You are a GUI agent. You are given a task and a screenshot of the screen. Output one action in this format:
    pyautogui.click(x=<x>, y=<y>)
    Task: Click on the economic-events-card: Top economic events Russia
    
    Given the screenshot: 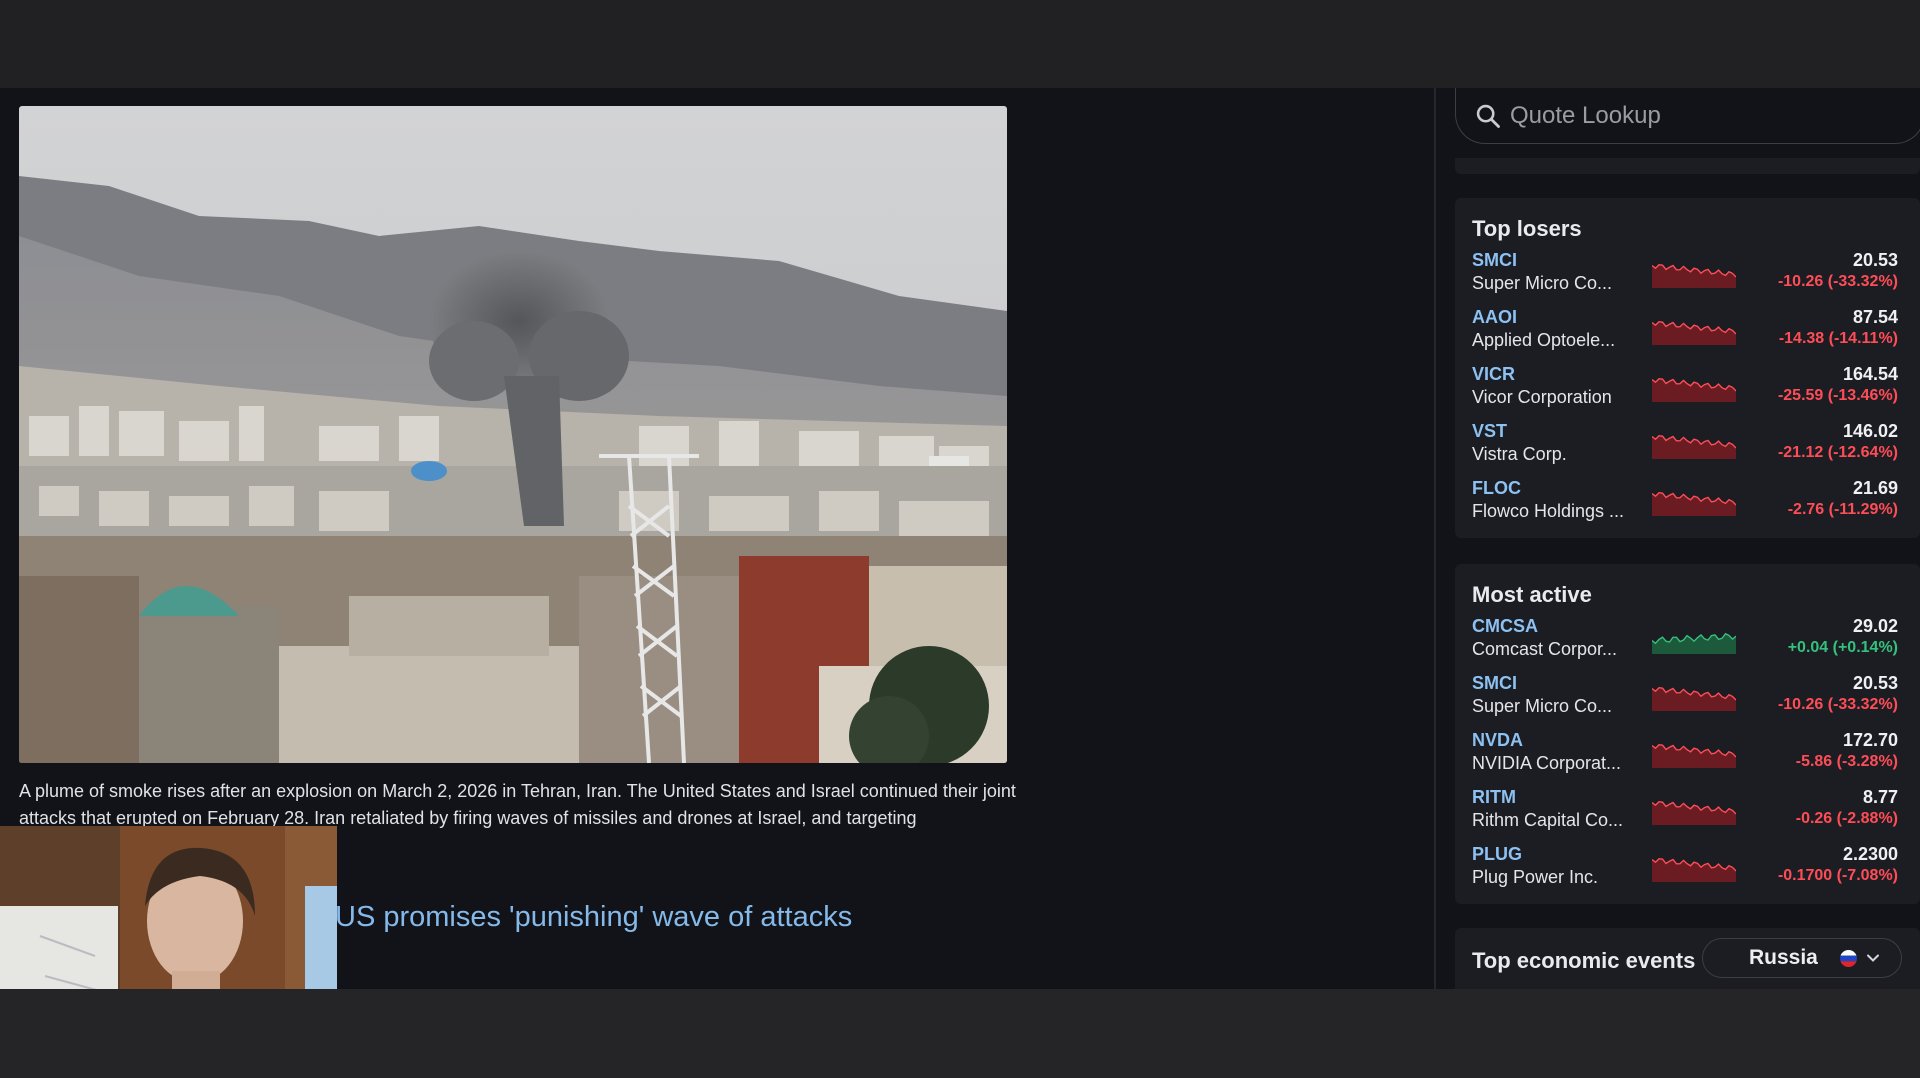 What is the action you would take?
    pyautogui.click(x=1687, y=963)
    